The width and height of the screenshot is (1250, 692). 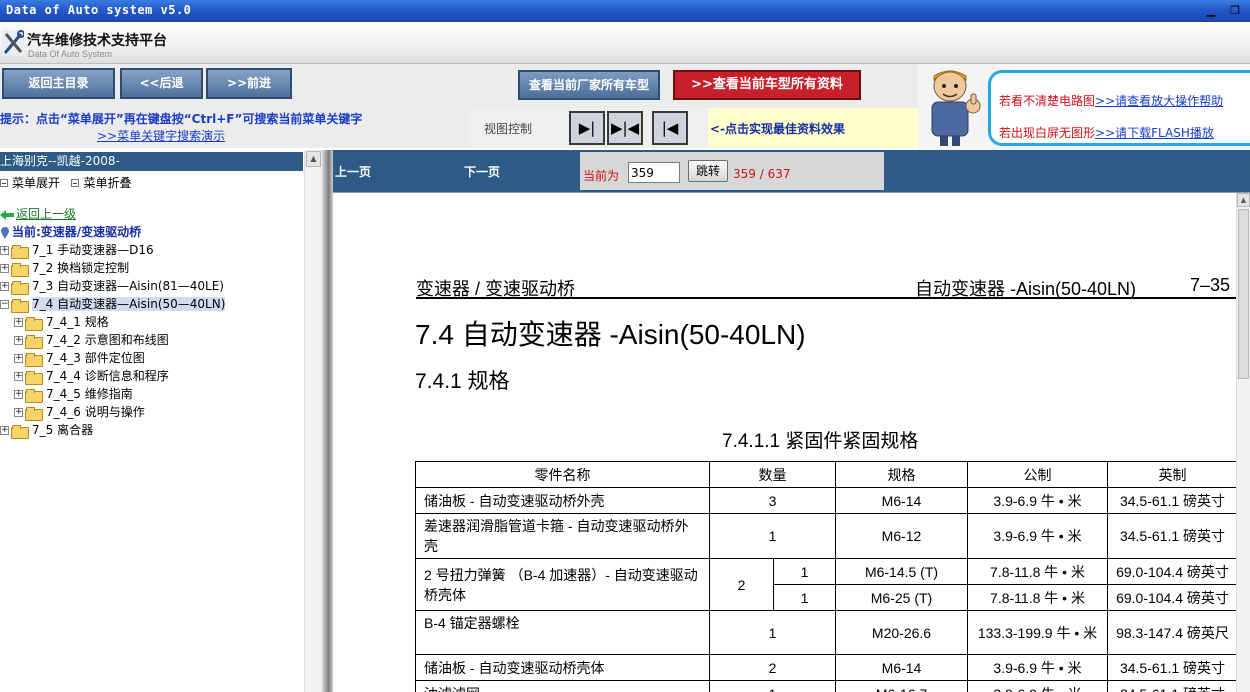 What do you see at coordinates (1037, 571) in the screenshot?
I see `metric: 7.8-11.8 牛 • 米` at bounding box center [1037, 571].